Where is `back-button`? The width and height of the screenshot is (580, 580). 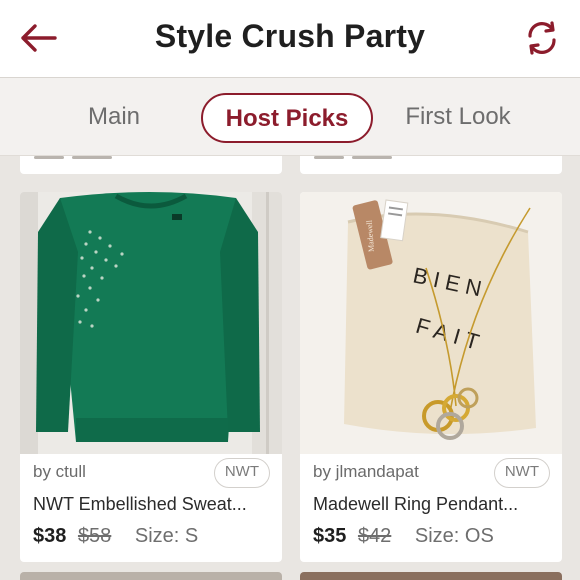
back-button is located at coordinates (38, 38).